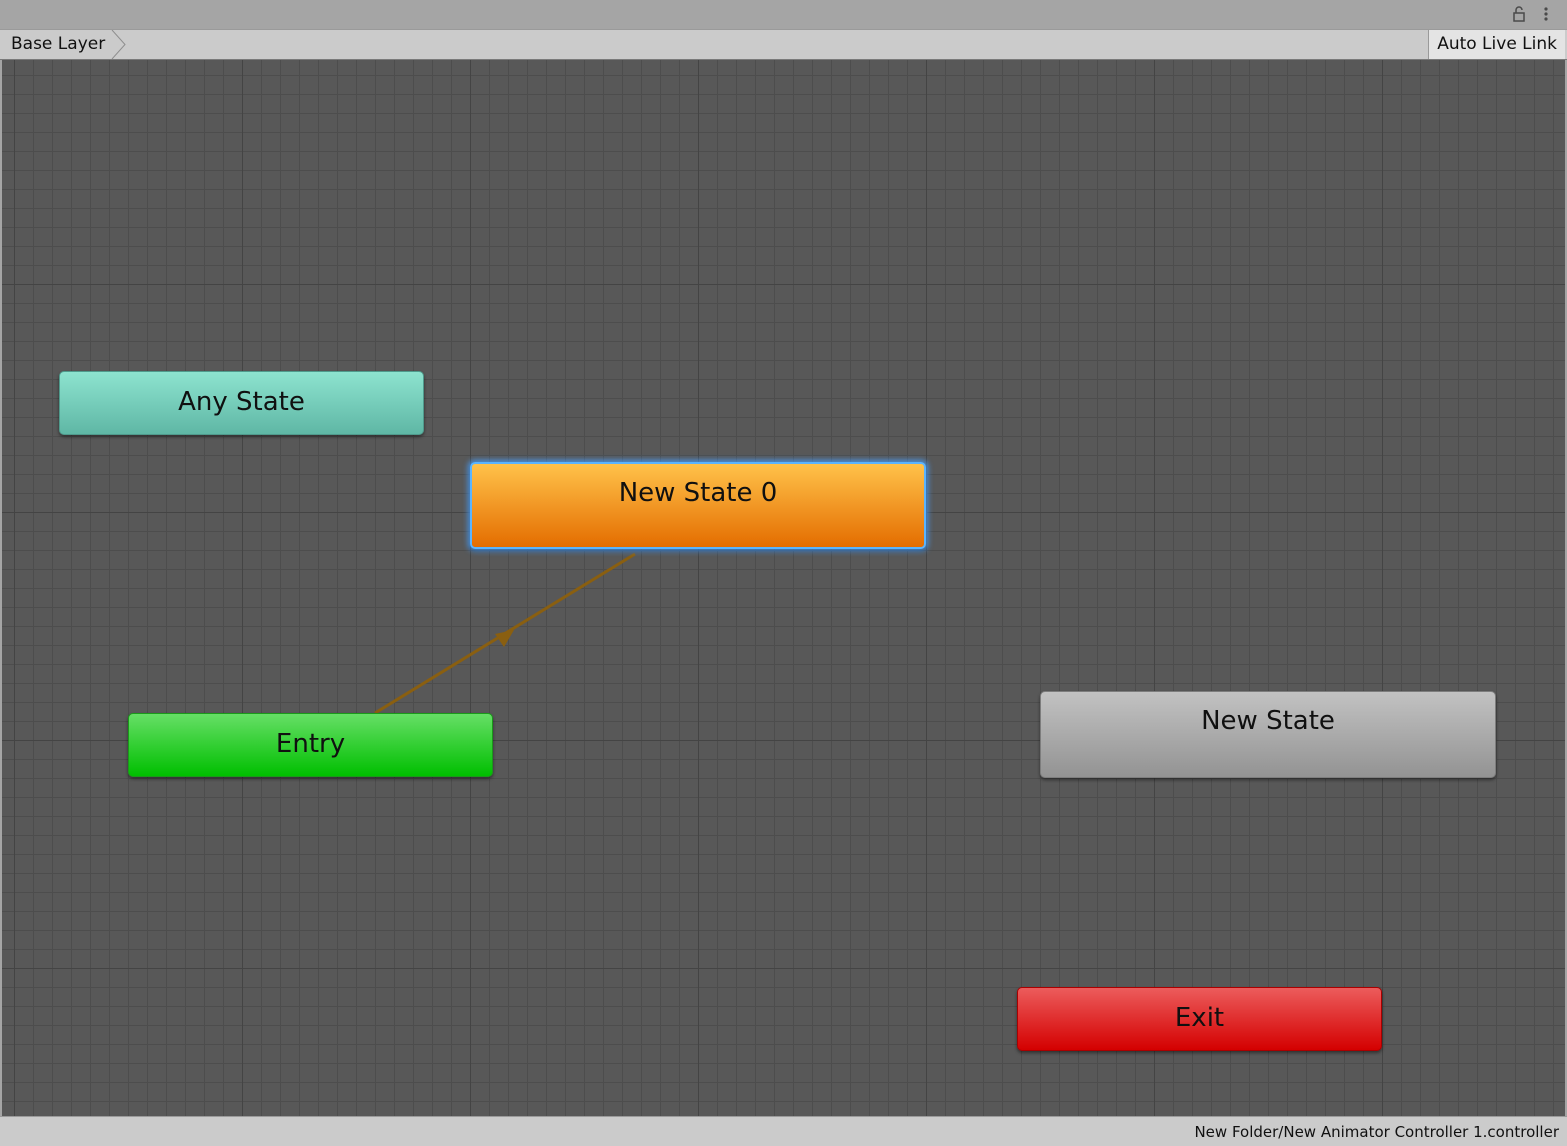 This screenshot has height=1146, width=1567. What do you see at coordinates (698, 493) in the screenshot?
I see `new-state-0-label: New State 0` at bounding box center [698, 493].